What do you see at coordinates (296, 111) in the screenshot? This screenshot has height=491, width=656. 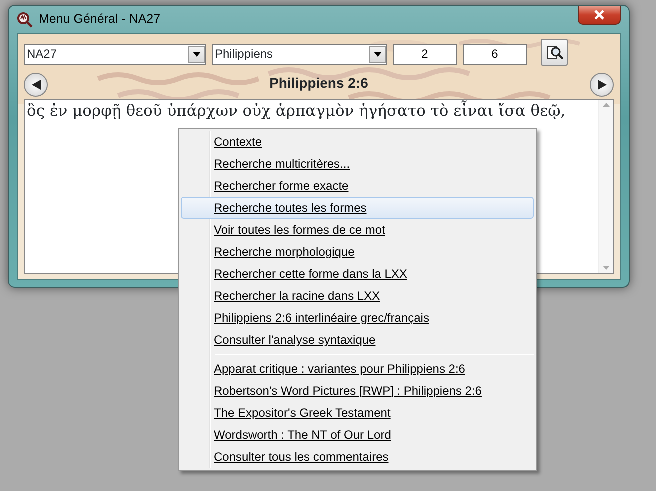 I see `greek-verse-text: ὃς ἐν μορφῇ θεοῦ ὑπάρχων οὐχ ἁρπαγμὸν ἡγήσατο τὸ εἶναι ἴσα θεῷ,` at bounding box center [296, 111].